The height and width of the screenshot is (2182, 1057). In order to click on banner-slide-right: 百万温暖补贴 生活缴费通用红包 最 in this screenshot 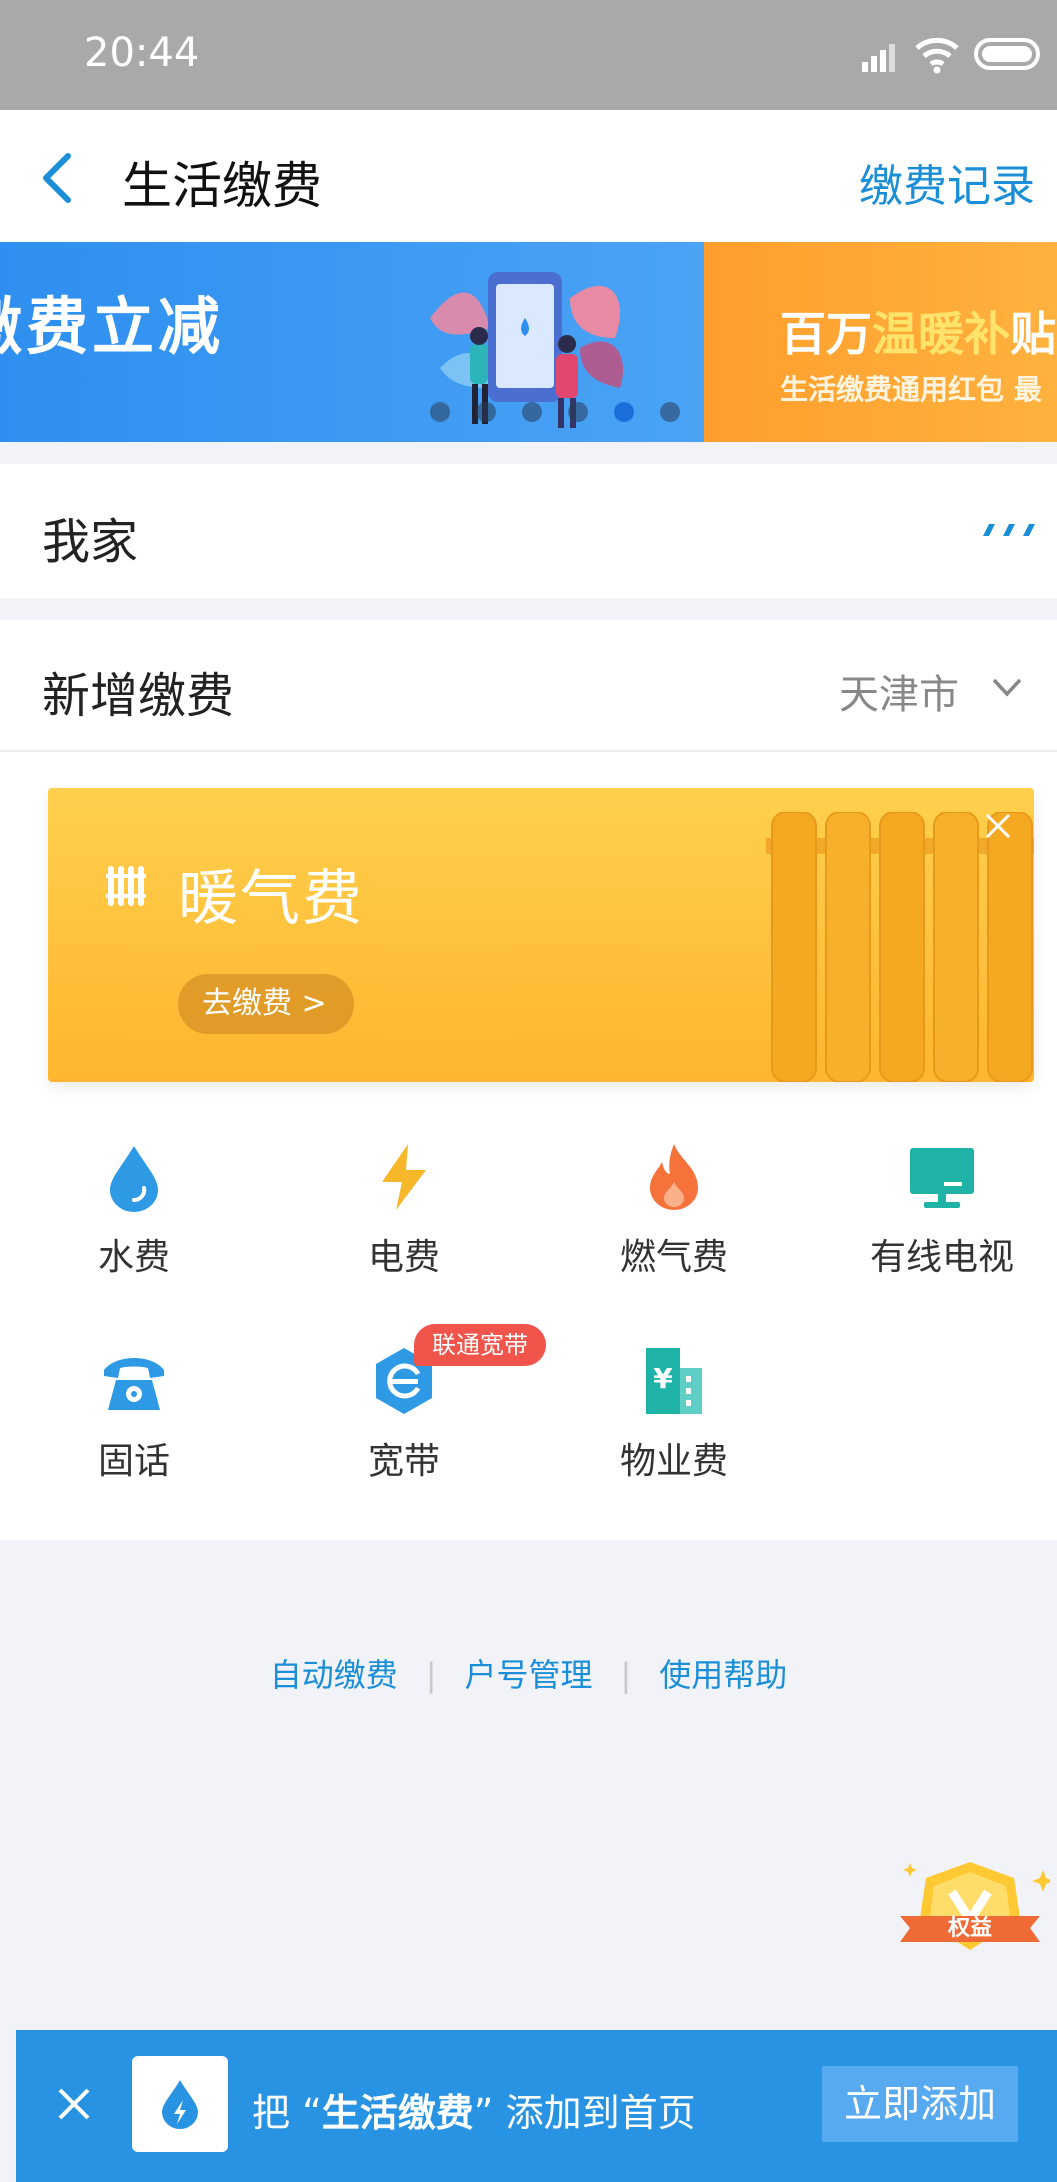, I will do `click(880, 342)`.